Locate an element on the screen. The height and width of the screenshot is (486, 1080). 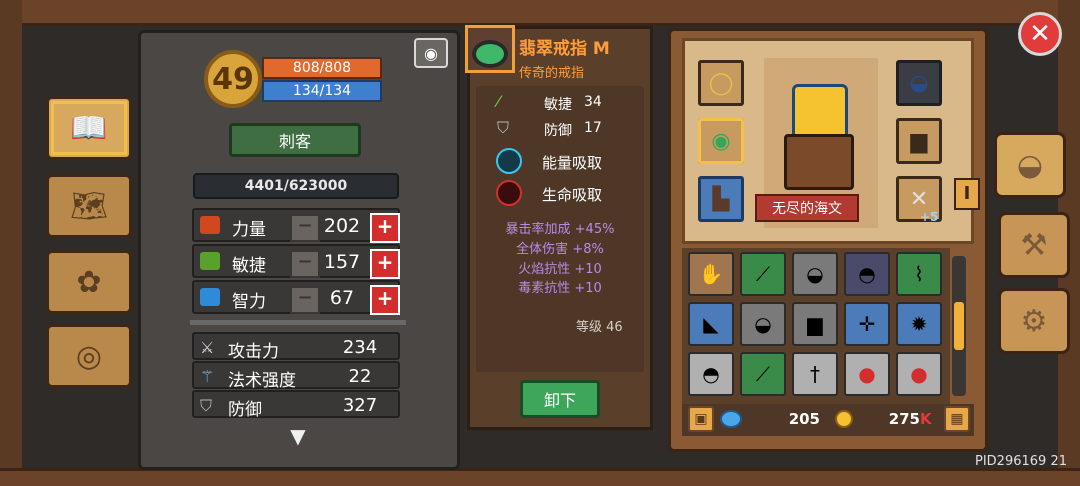
life-drain-icon is located at coordinates (509, 193).